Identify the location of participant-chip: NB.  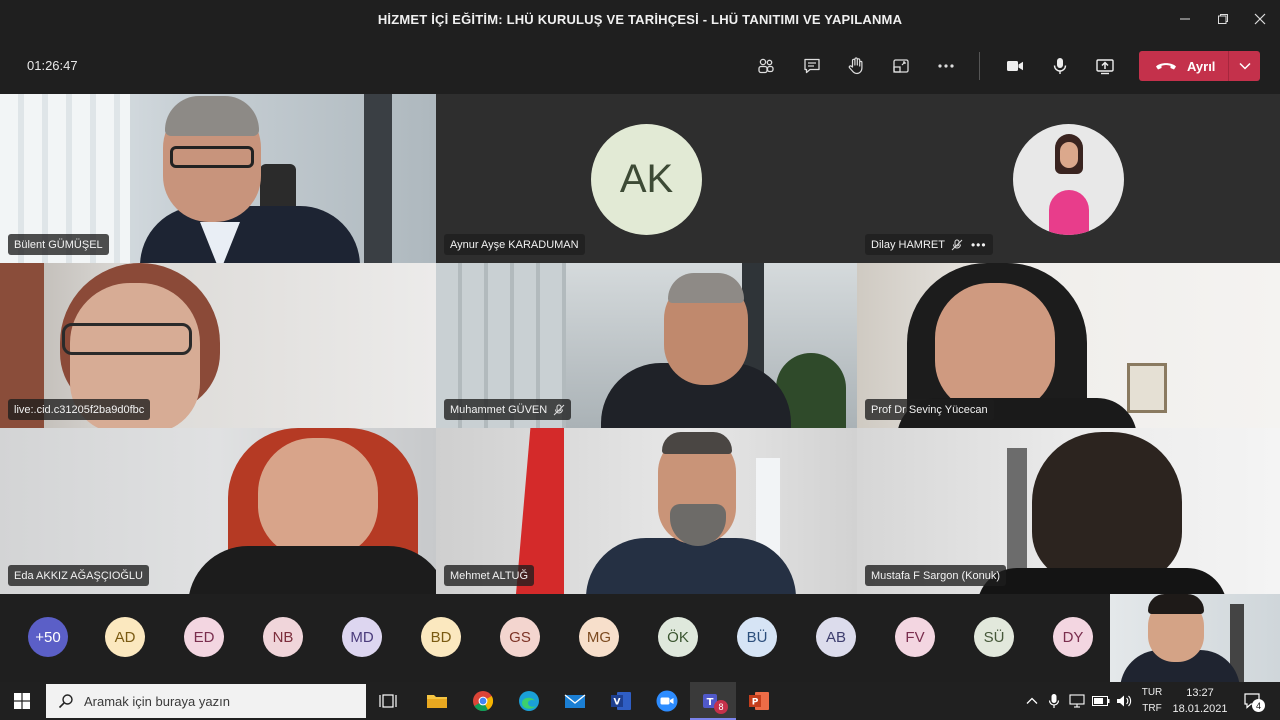
(283, 637).